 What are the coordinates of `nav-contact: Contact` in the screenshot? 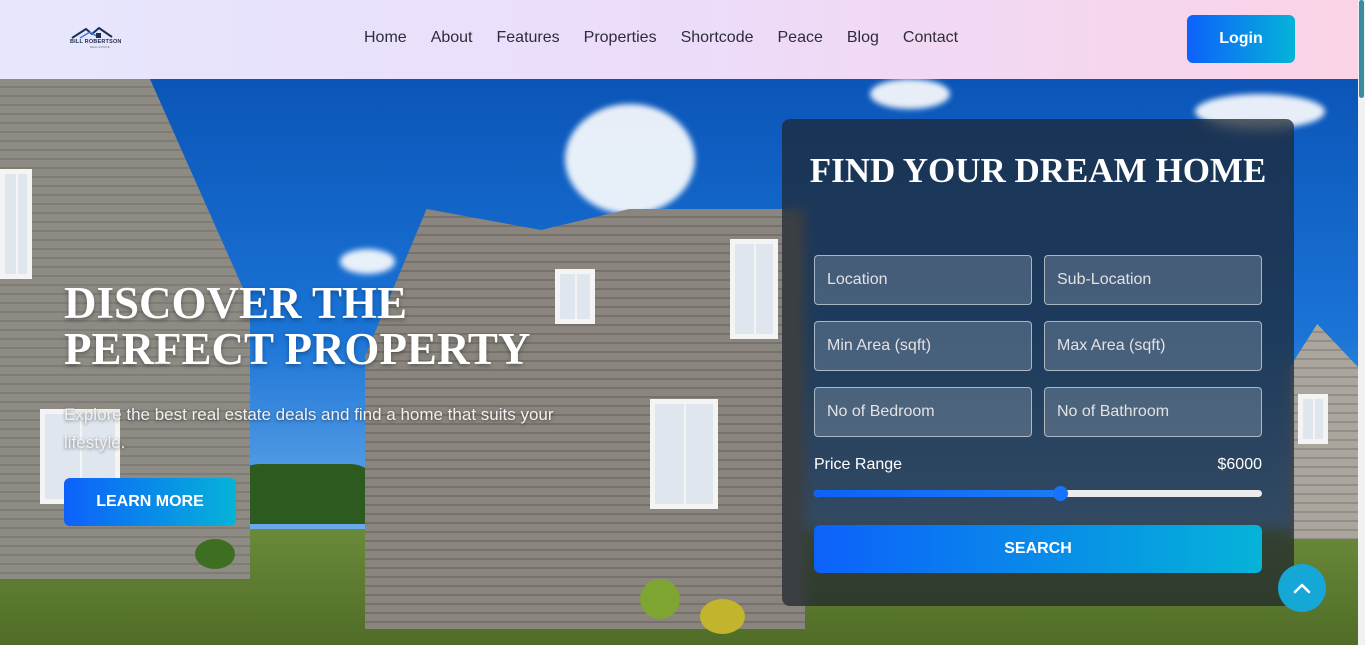 It's located at (930, 38).